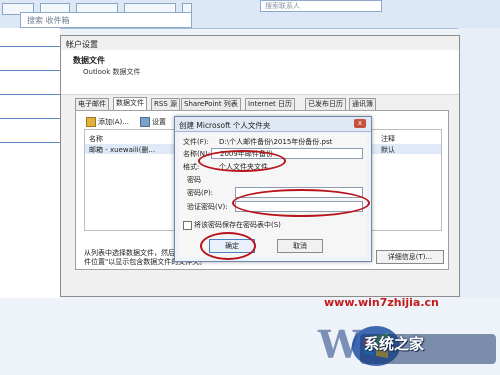  Describe the element at coordinates (91, 122) in the screenshot. I see `add-file-icon` at that location.